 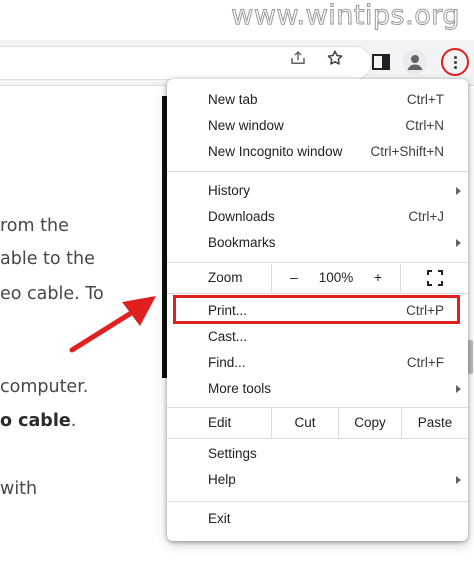 What do you see at coordinates (229, 190) in the screenshot?
I see `menu-item-label: History` at bounding box center [229, 190].